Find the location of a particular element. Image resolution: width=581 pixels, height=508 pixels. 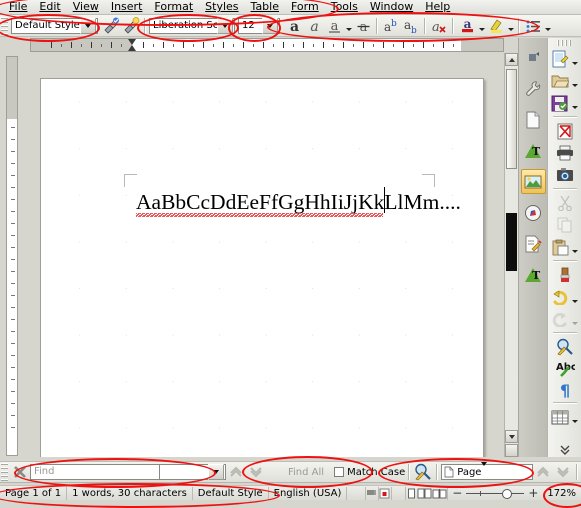

status-zoom-level: 172% is located at coordinates (561, 493).